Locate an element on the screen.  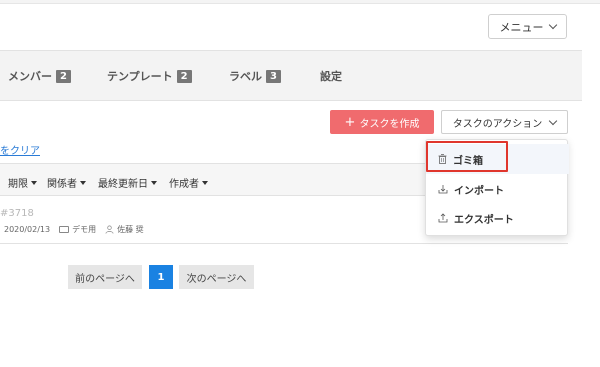
task-actions-label: タスクのアクション is located at coordinates (497, 124).